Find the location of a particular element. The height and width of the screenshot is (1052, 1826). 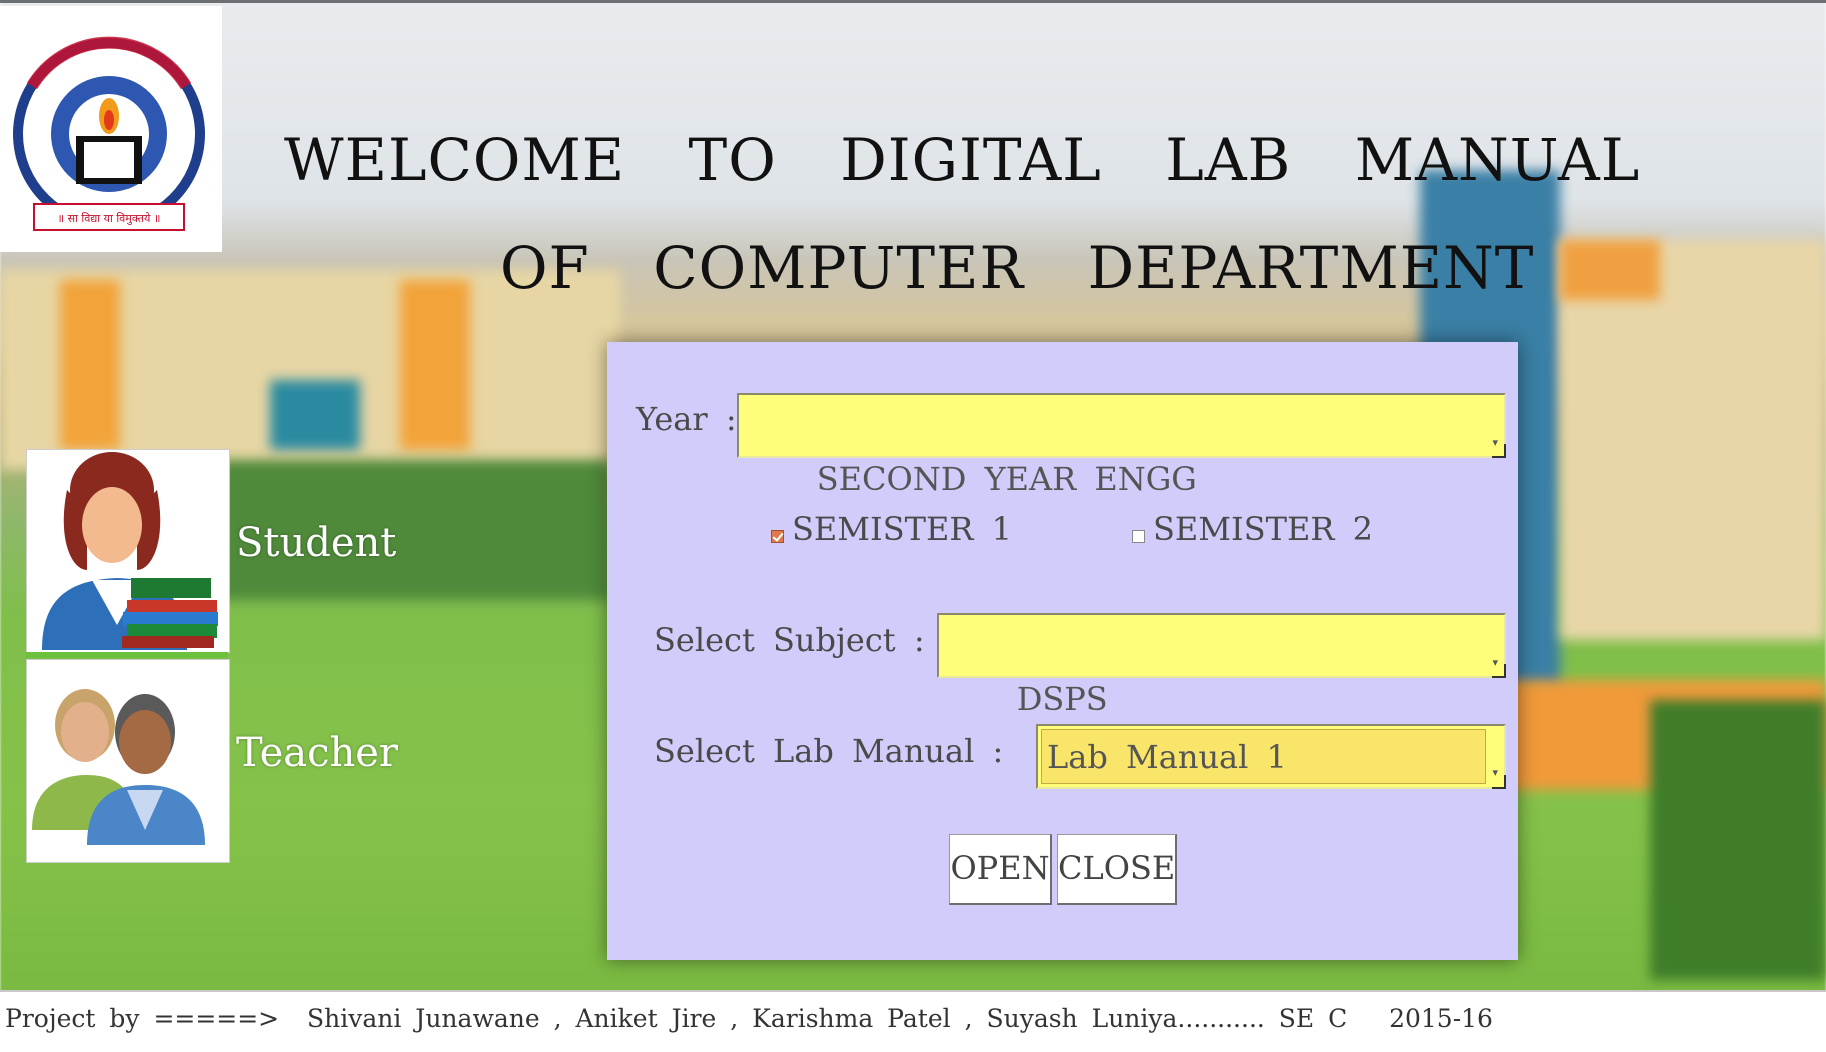

year-select-value: SECOND YEAR ENGG is located at coordinates (1006, 479).